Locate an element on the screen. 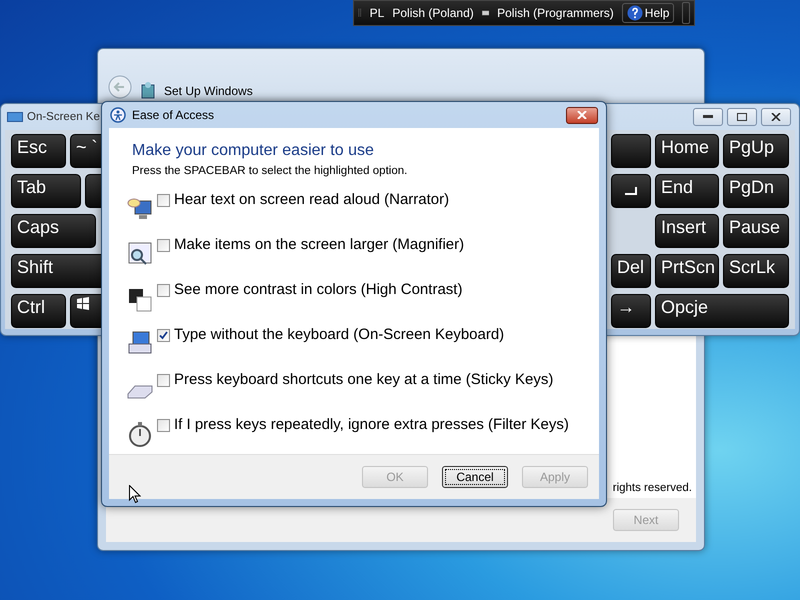  option-label: Type without the keyboard (On-Screen Keyboard) is located at coordinates (339, 334).